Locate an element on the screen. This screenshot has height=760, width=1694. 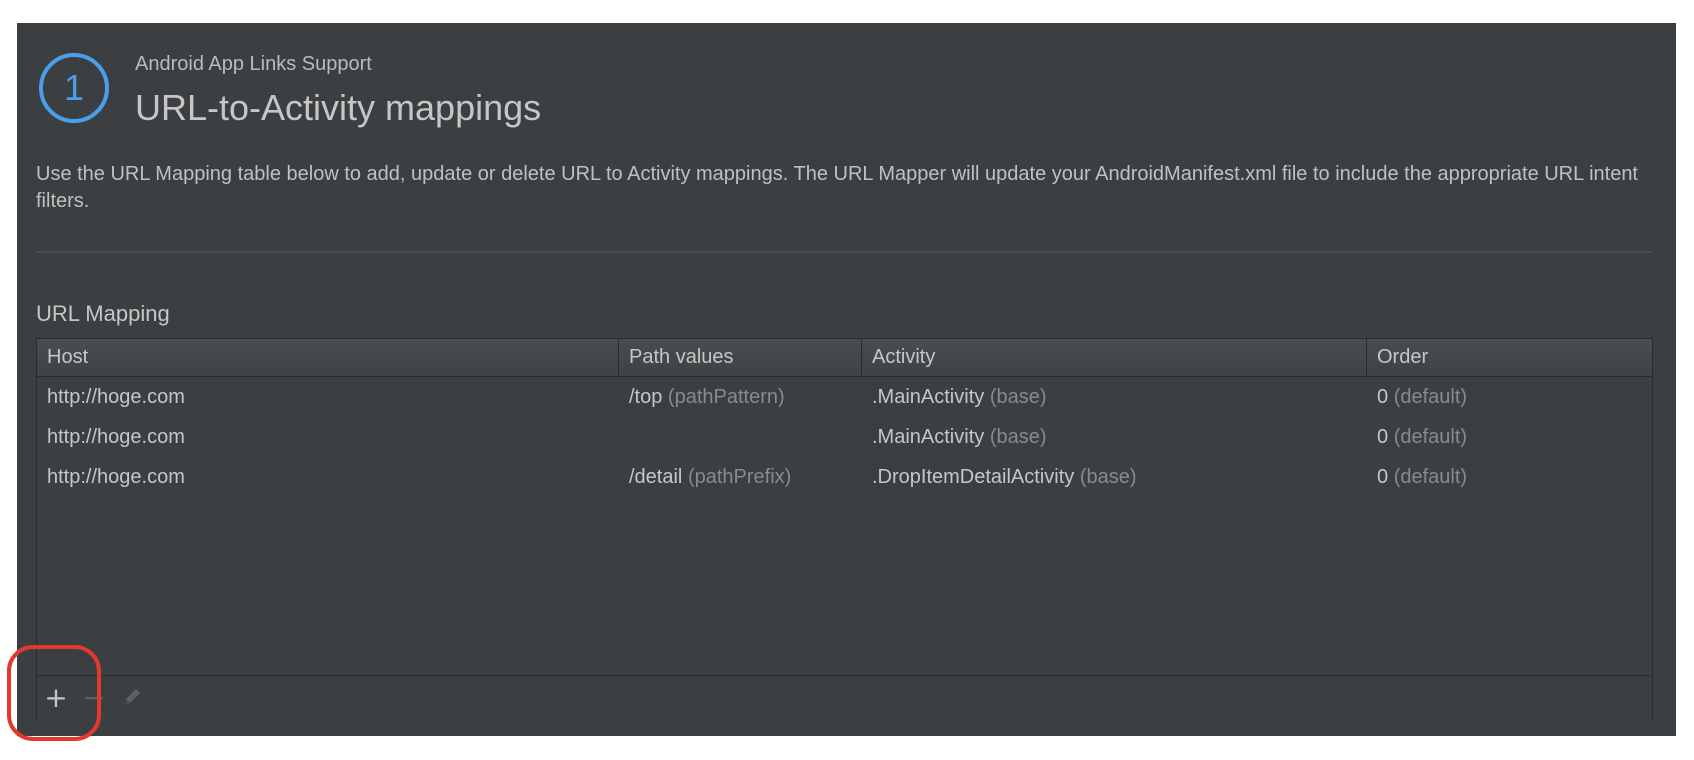
cell-path: /top (pathPattern) is located at coordinates (702, 397).